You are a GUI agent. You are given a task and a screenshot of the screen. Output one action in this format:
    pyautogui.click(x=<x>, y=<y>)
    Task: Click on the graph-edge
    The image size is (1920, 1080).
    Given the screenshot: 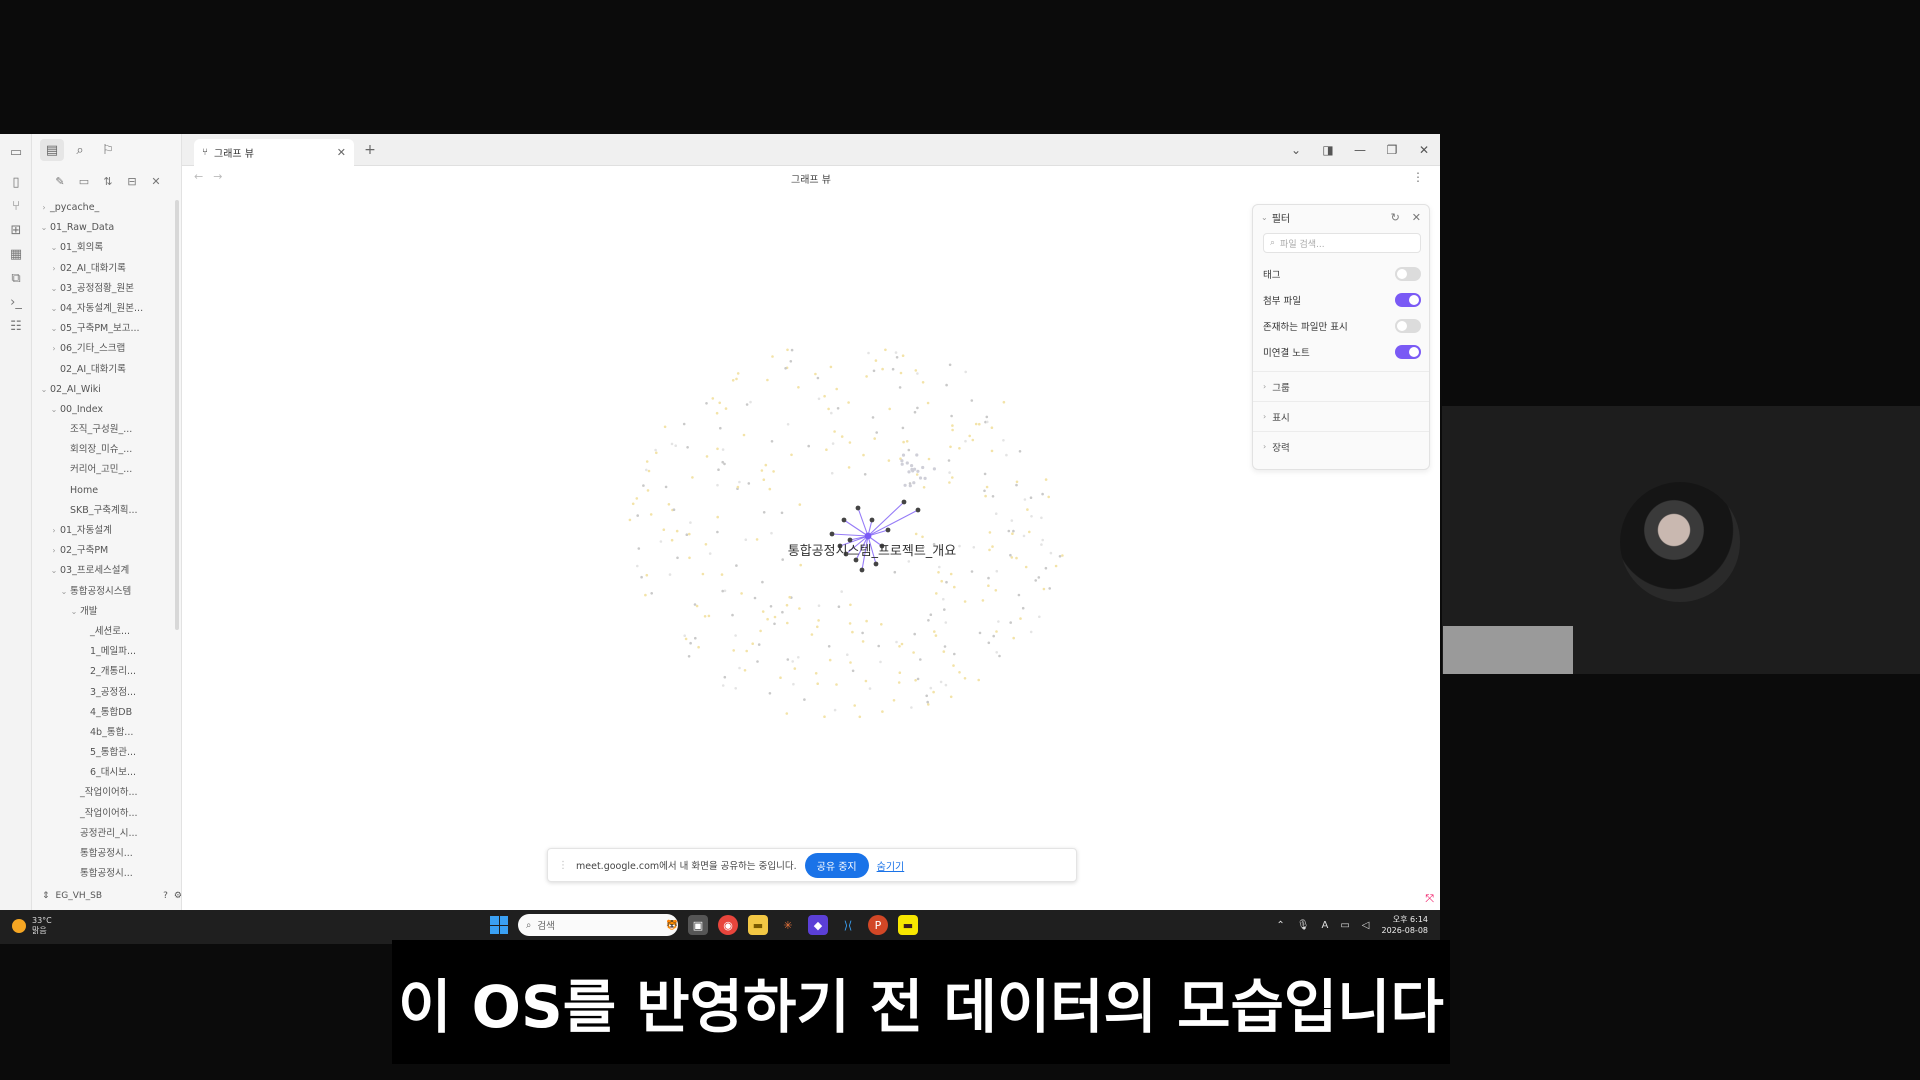 What is the action you would take?
    pyautogui.click(x=863, y=522)
    